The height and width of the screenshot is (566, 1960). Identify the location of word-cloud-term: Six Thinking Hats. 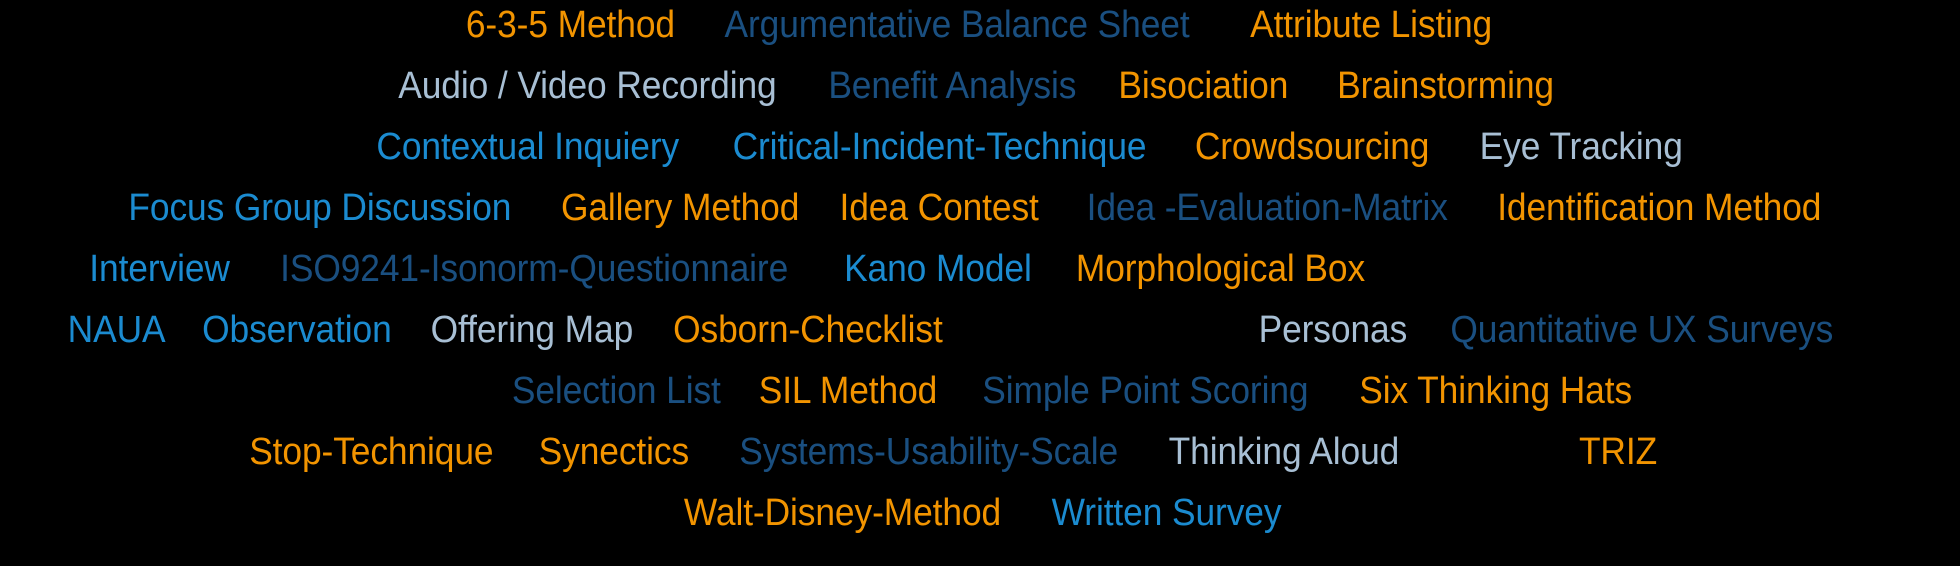
(1495, 391).